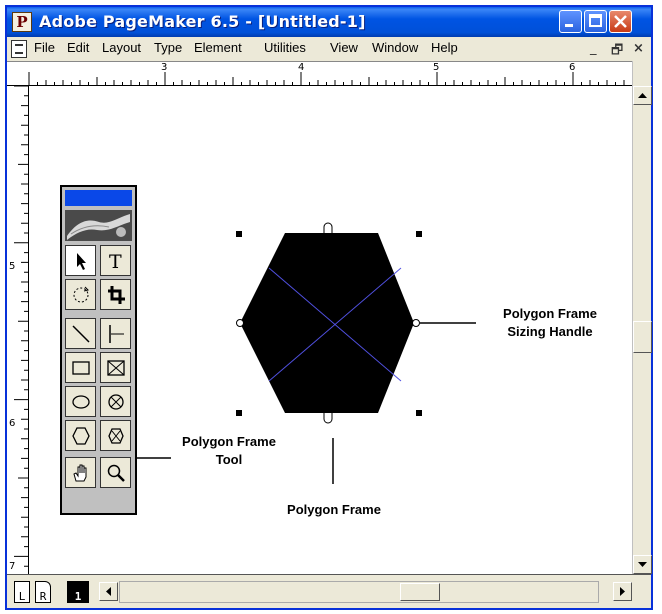  I want to click on vruler-label-7: 7, so click(12, 566).